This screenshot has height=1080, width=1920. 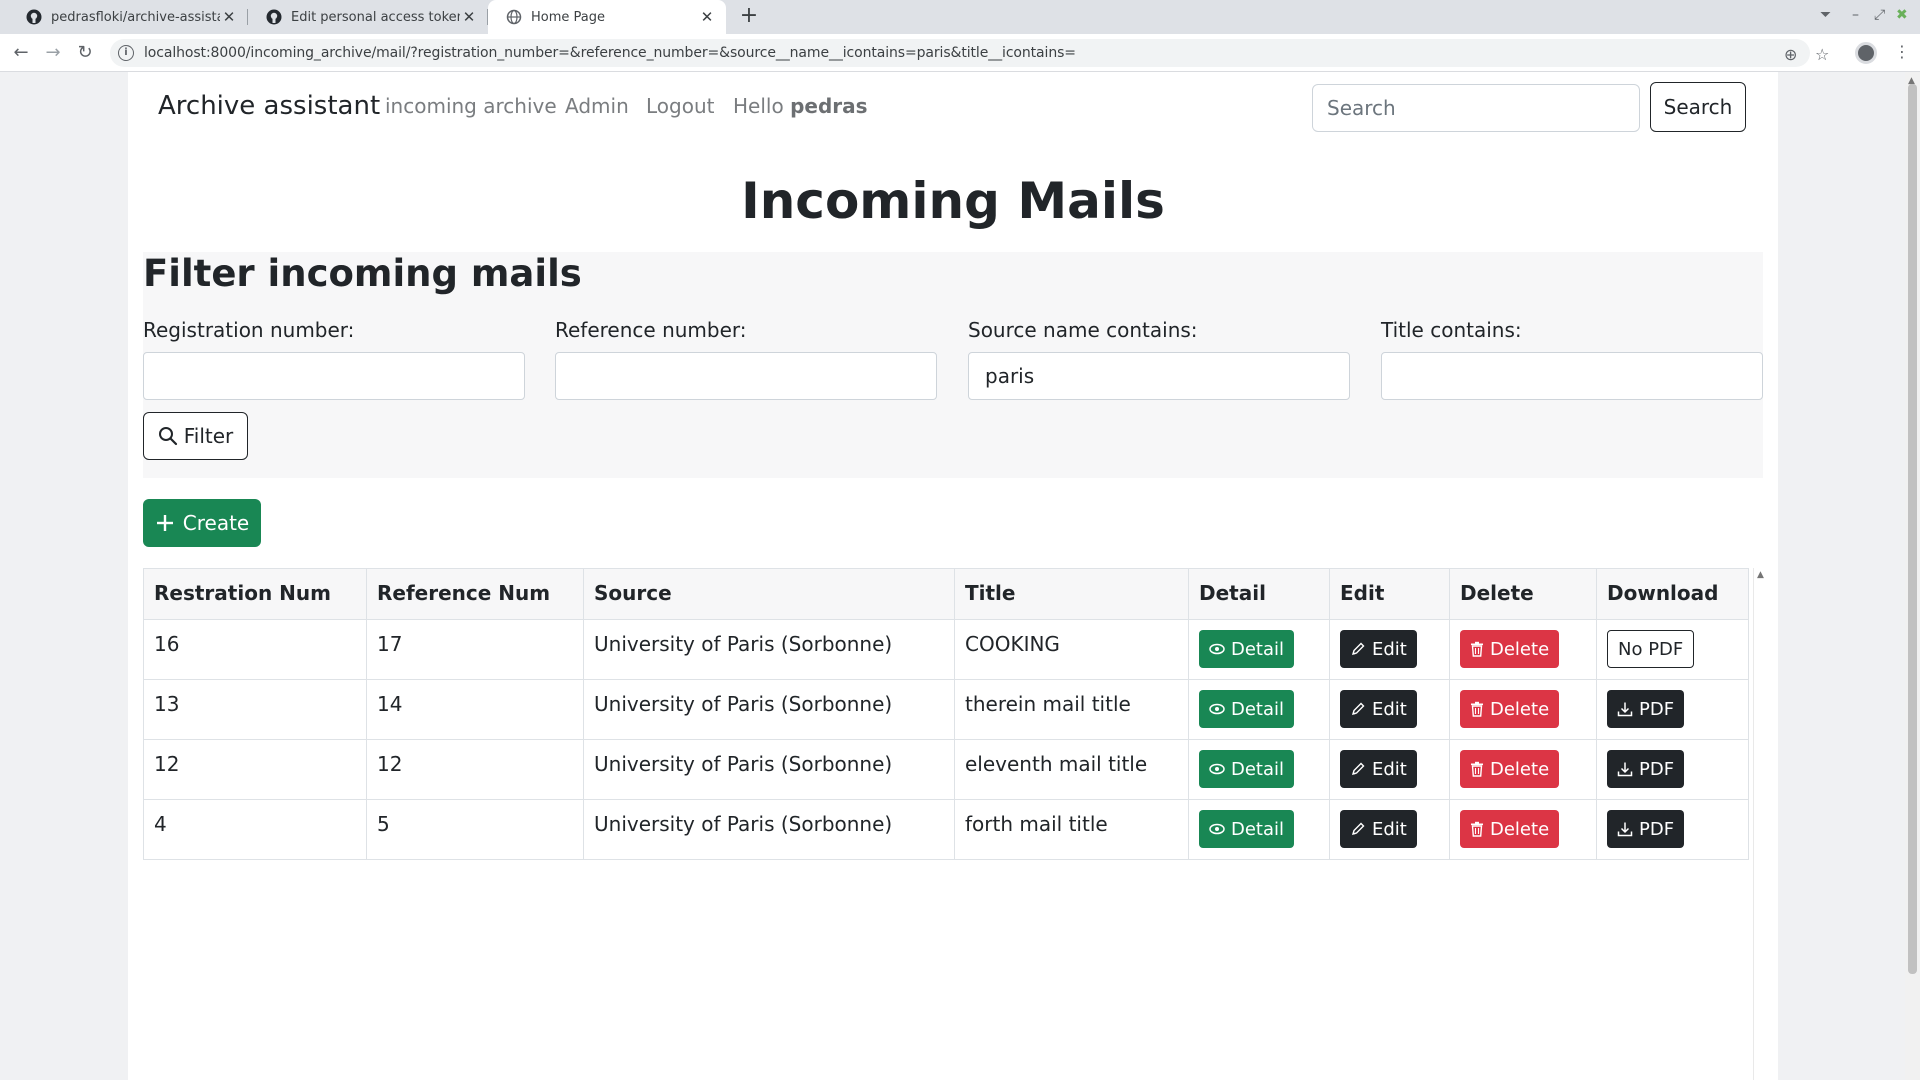 What do you see at coordinates (53, 53) in the screenshot?
I see `forward-icon: →` at bounding box center [53, 53].